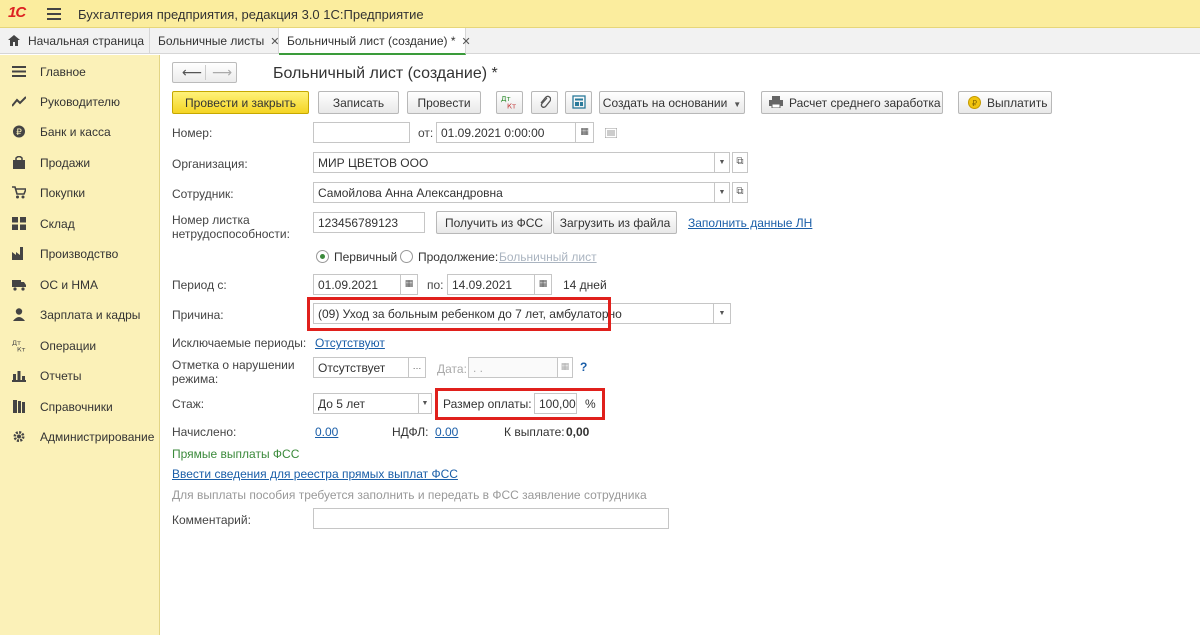 The width and height of the screenshot is (1200, 635). I want to click on bag-icon, so click(19, 162).